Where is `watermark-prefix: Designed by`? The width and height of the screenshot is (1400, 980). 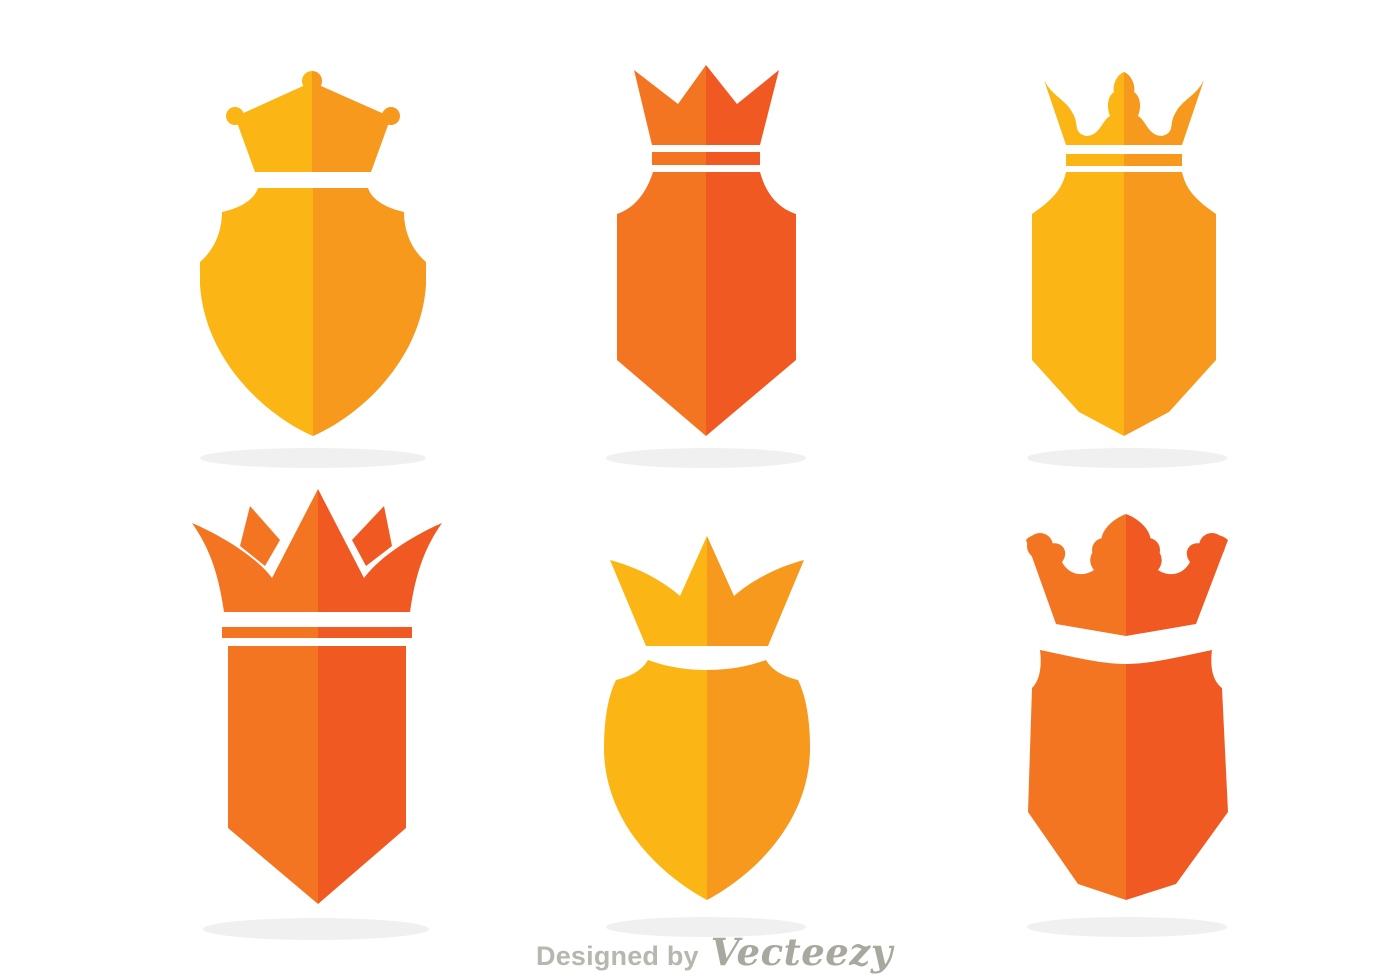 watermark-prefix: Designed by is located at coordinates (617, 956).